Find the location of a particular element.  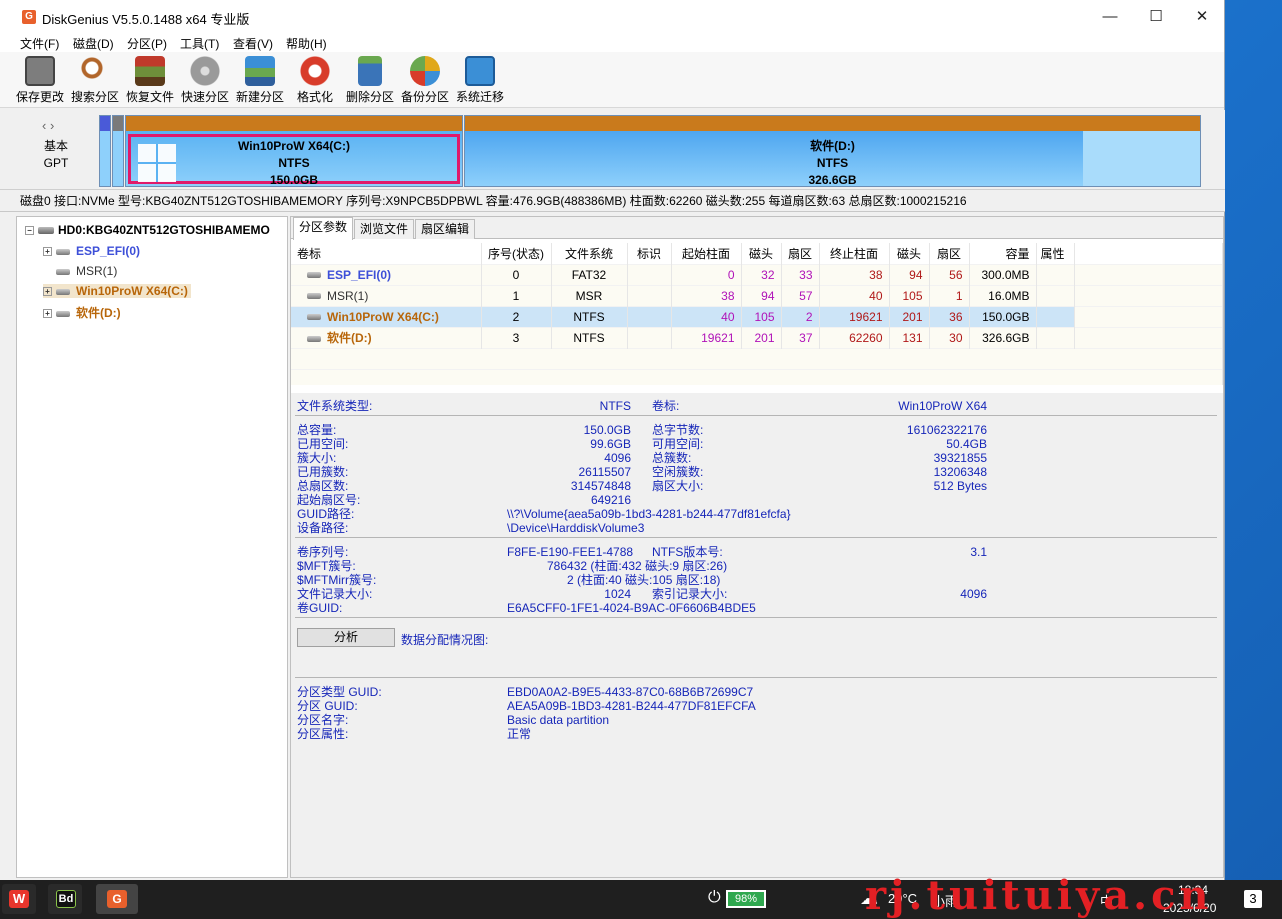

close-button: ✕ is located at coordinates (1202, 17).